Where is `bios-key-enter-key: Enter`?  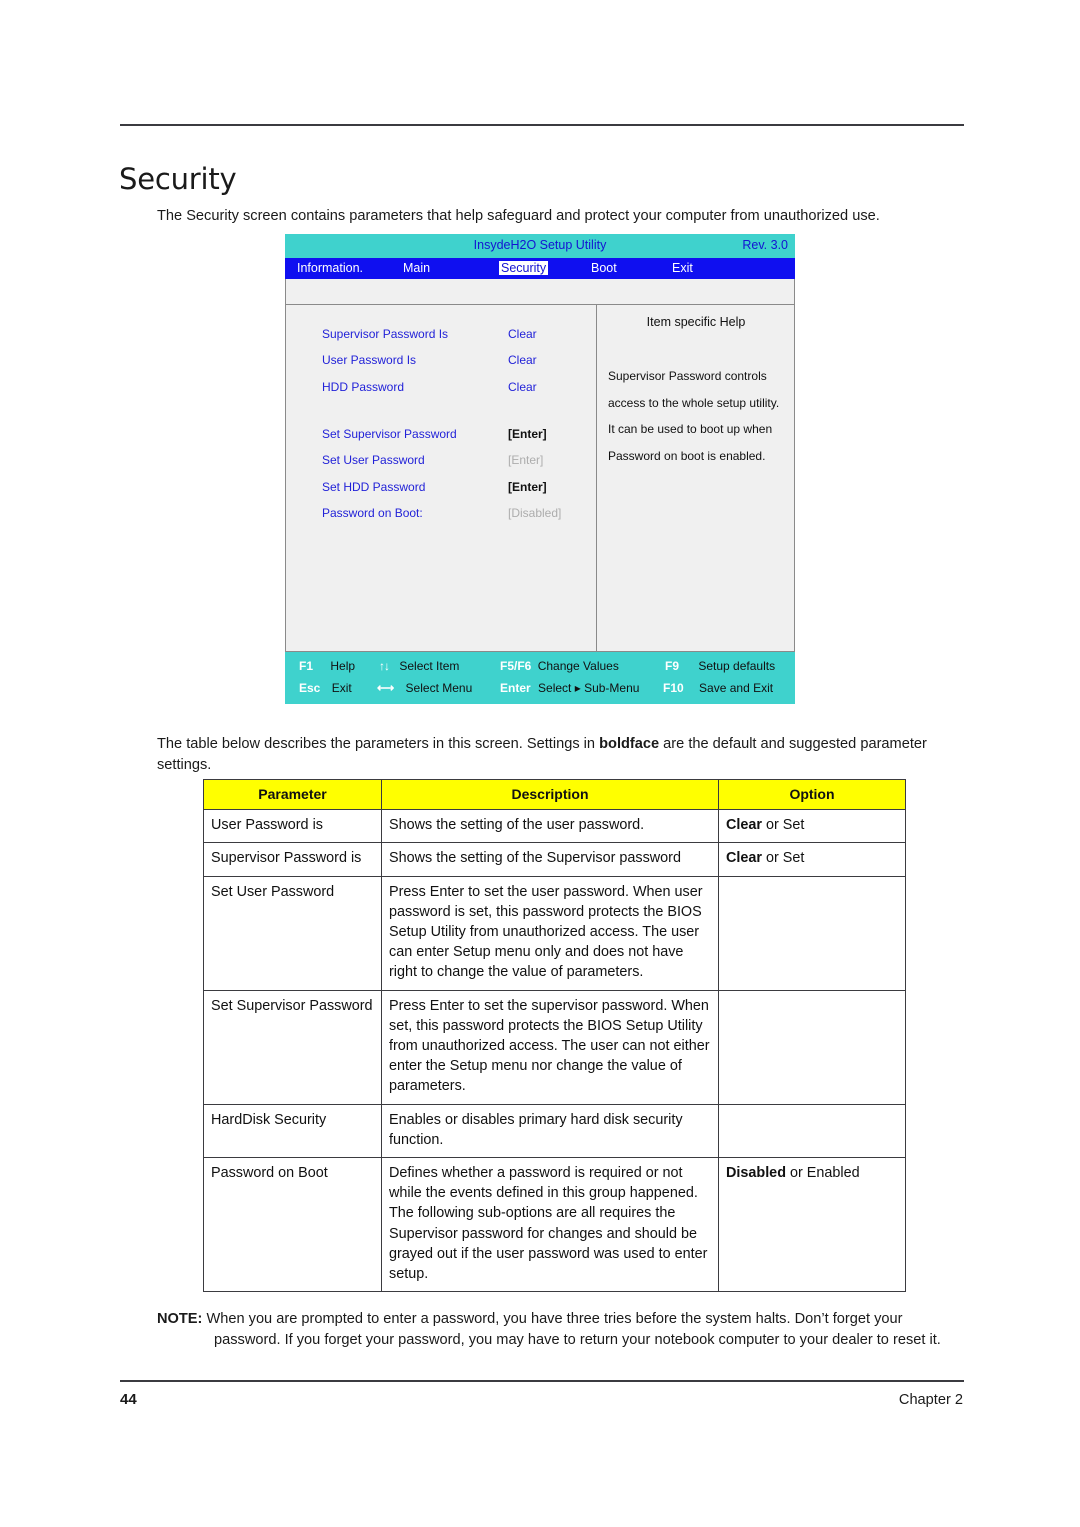
bios-key-enter-key: Enter is located at coordinates (515, 688).